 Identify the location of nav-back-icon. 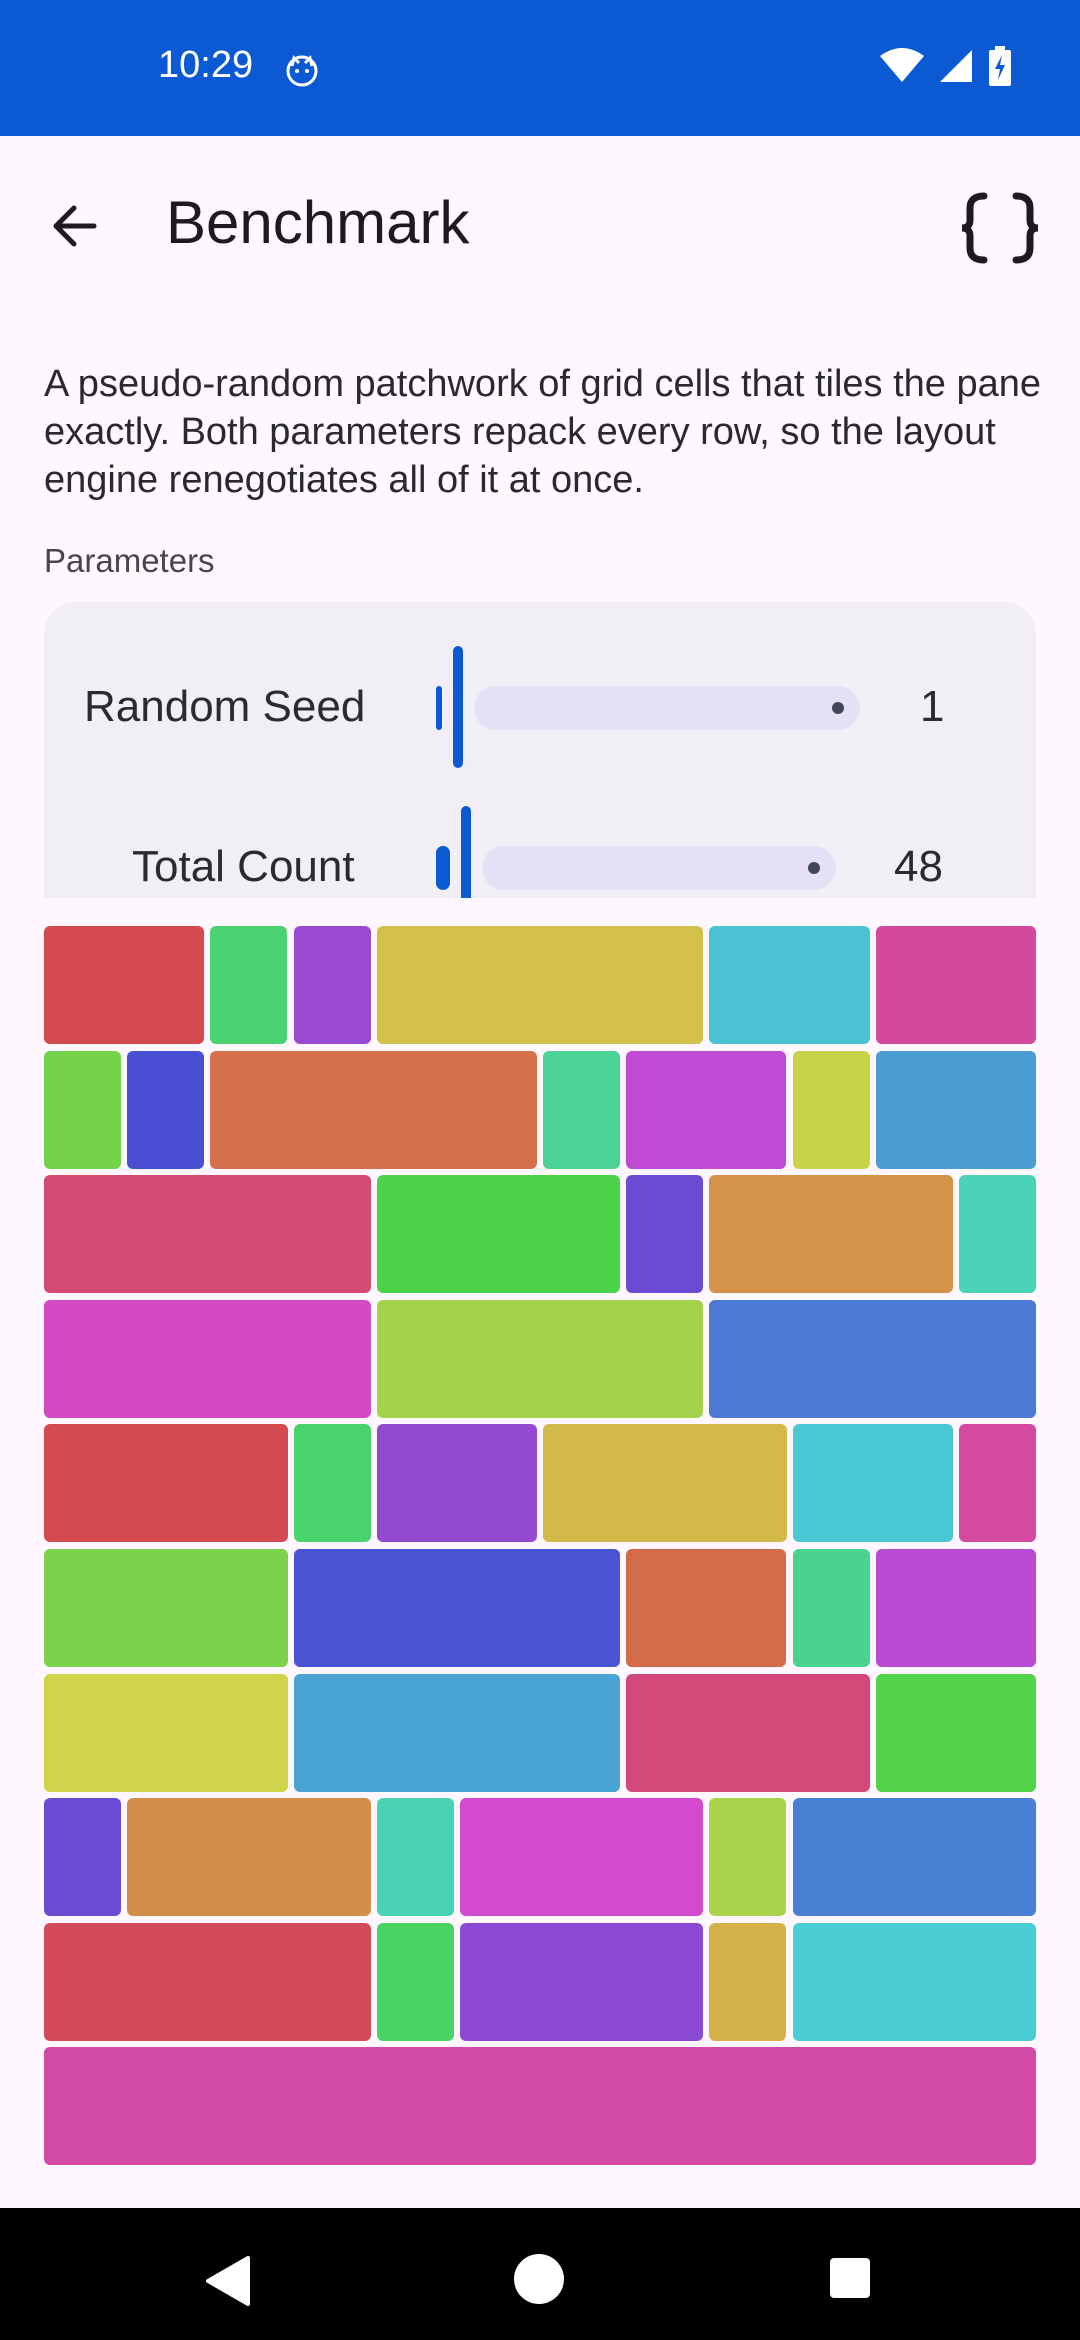
(228, 2283).